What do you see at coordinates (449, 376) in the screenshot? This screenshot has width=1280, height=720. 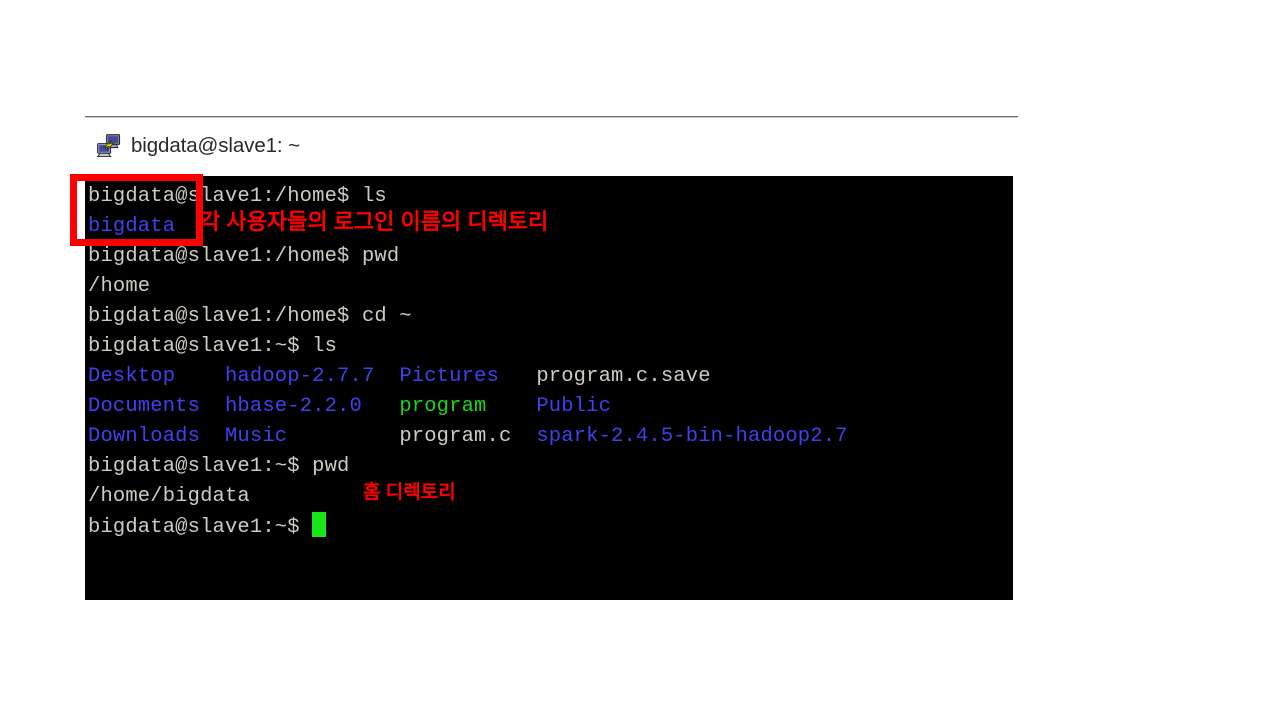 I see `terminal-text: Pictures` at bounding box center [449, 376].